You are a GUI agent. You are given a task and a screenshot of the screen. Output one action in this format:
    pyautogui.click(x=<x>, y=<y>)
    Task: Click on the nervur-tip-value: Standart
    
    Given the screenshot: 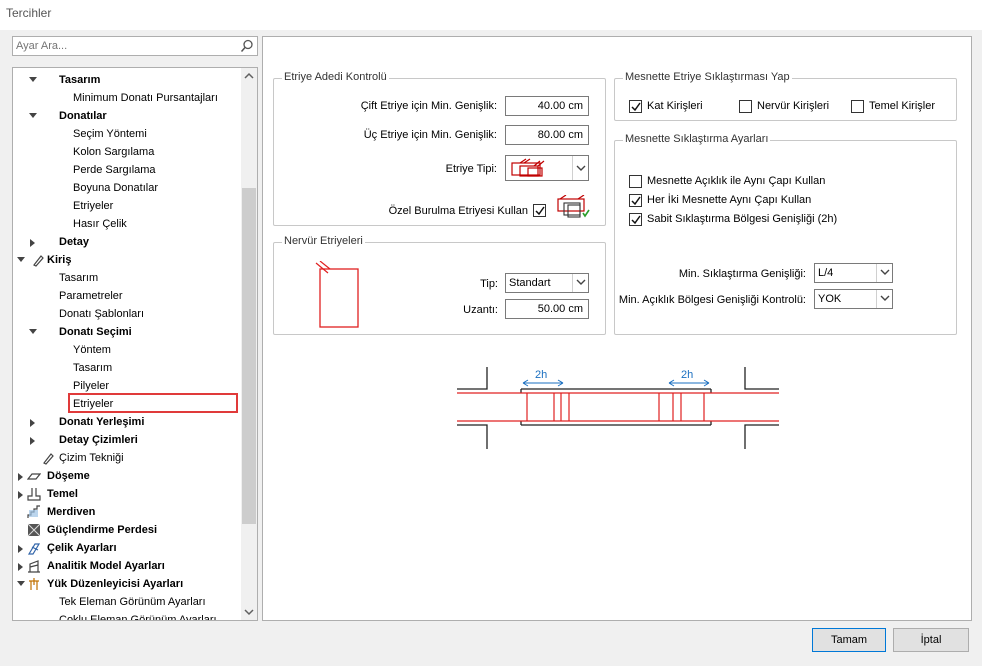 What is the action you would take?
    pyautogui.click(x=530, y=283)
    